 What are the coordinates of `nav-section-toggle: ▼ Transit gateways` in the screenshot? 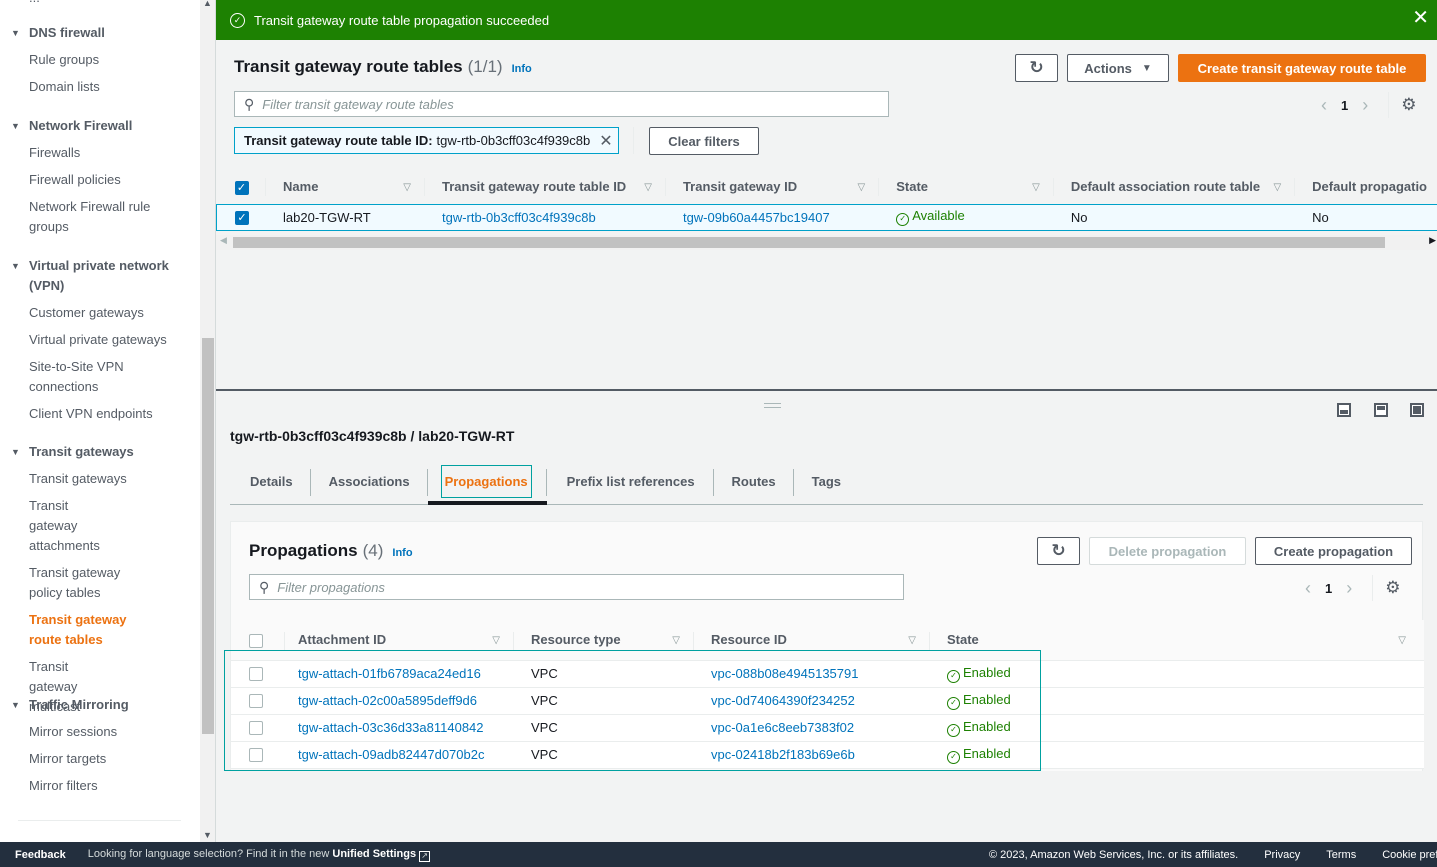 It's located at (100, 452).